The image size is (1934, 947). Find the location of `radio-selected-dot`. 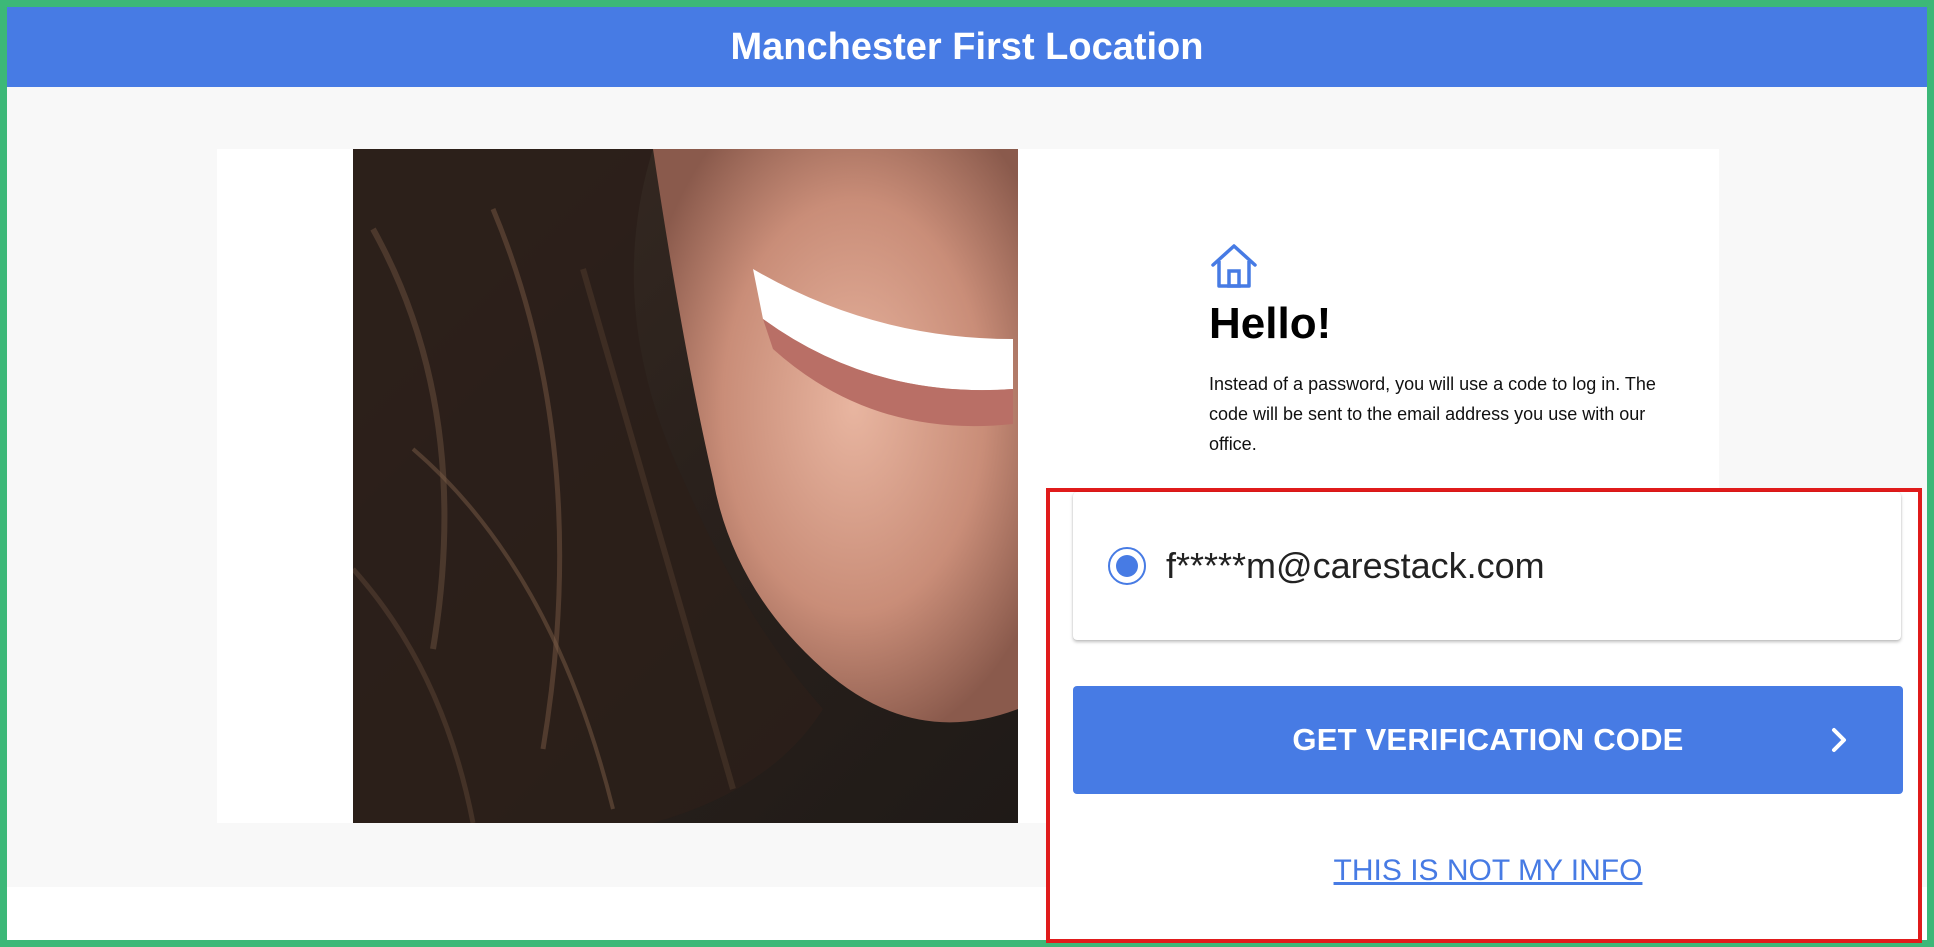

radio-selected-dot is located at coordinates (1127, 566).